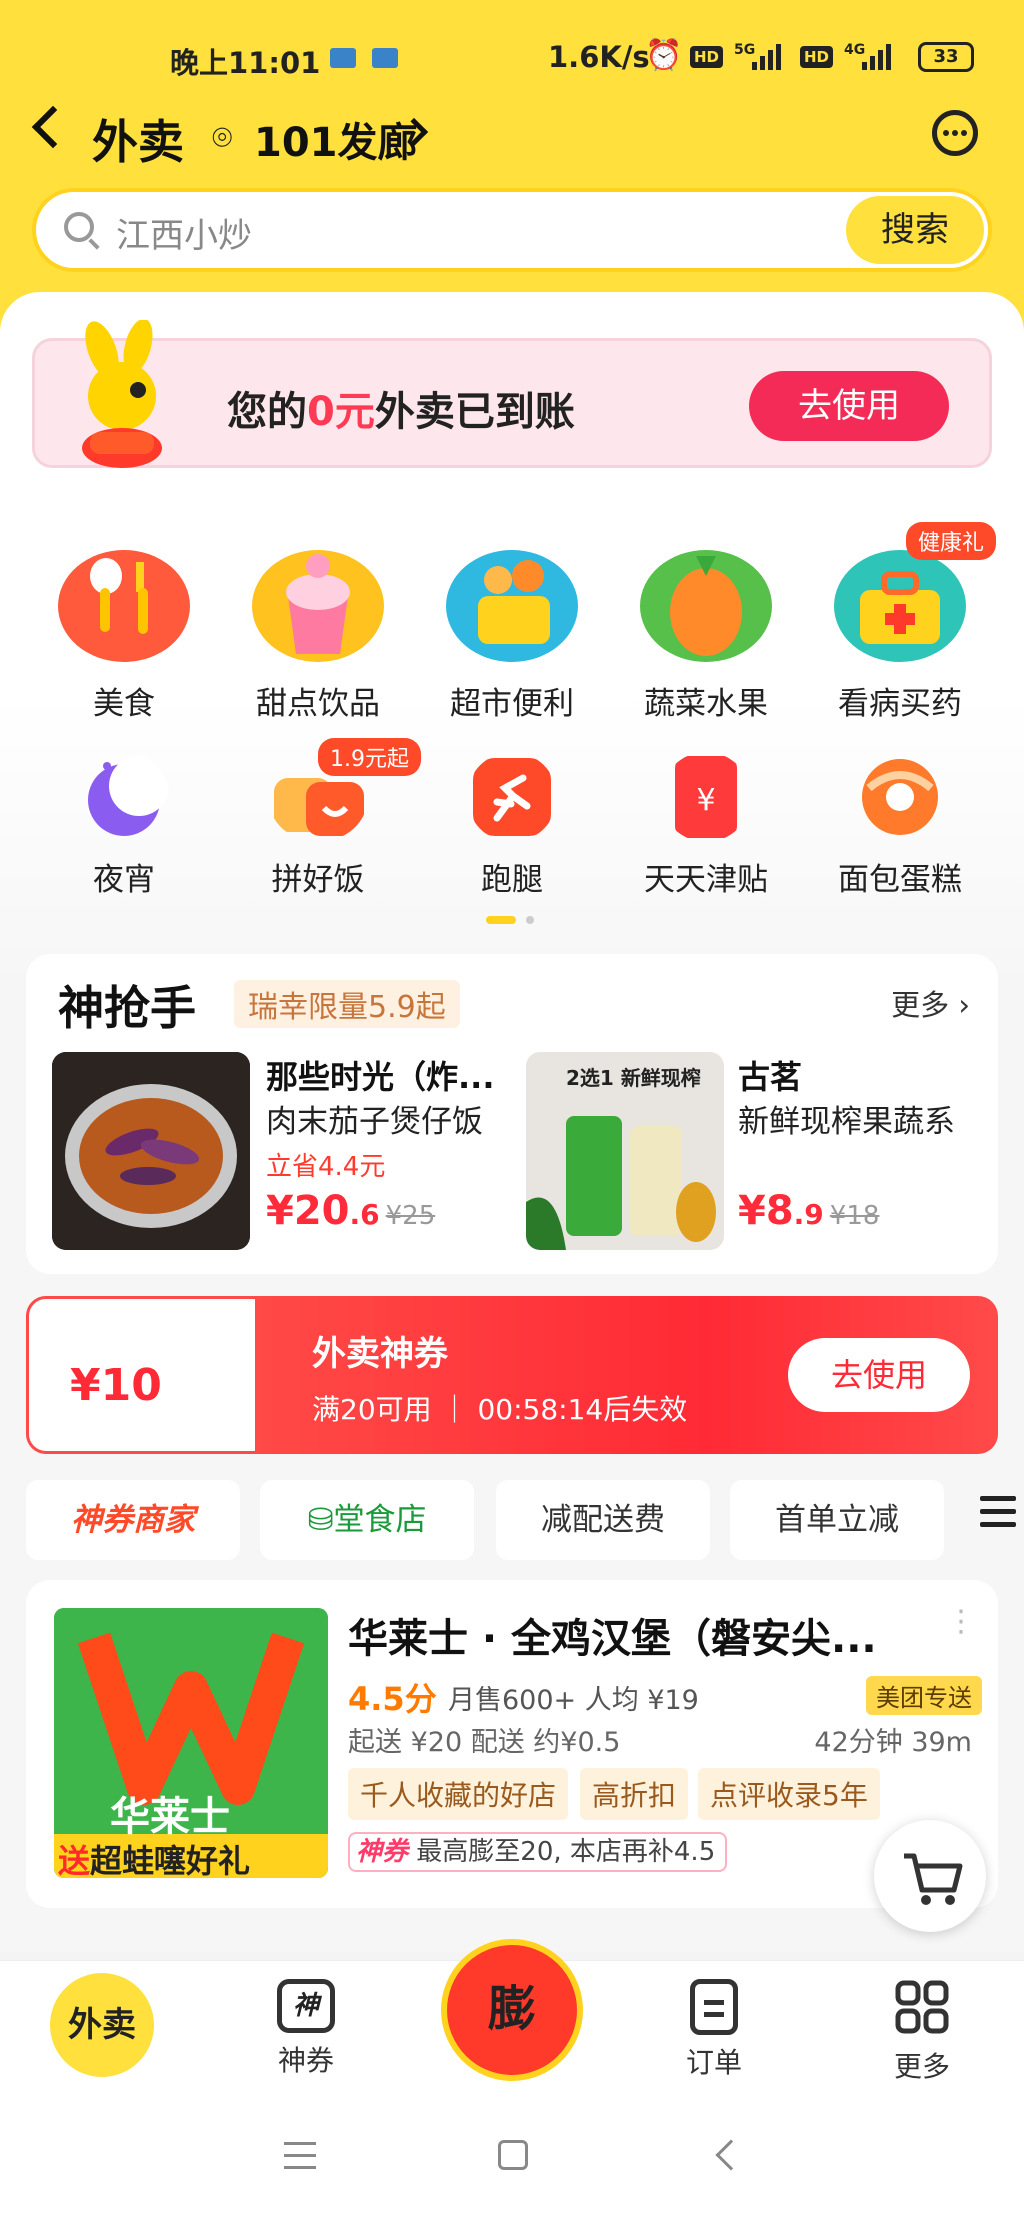 The image size is (1024, 2219). I want to click on deals-more-link: 更多 ›, so click(930, 1003).